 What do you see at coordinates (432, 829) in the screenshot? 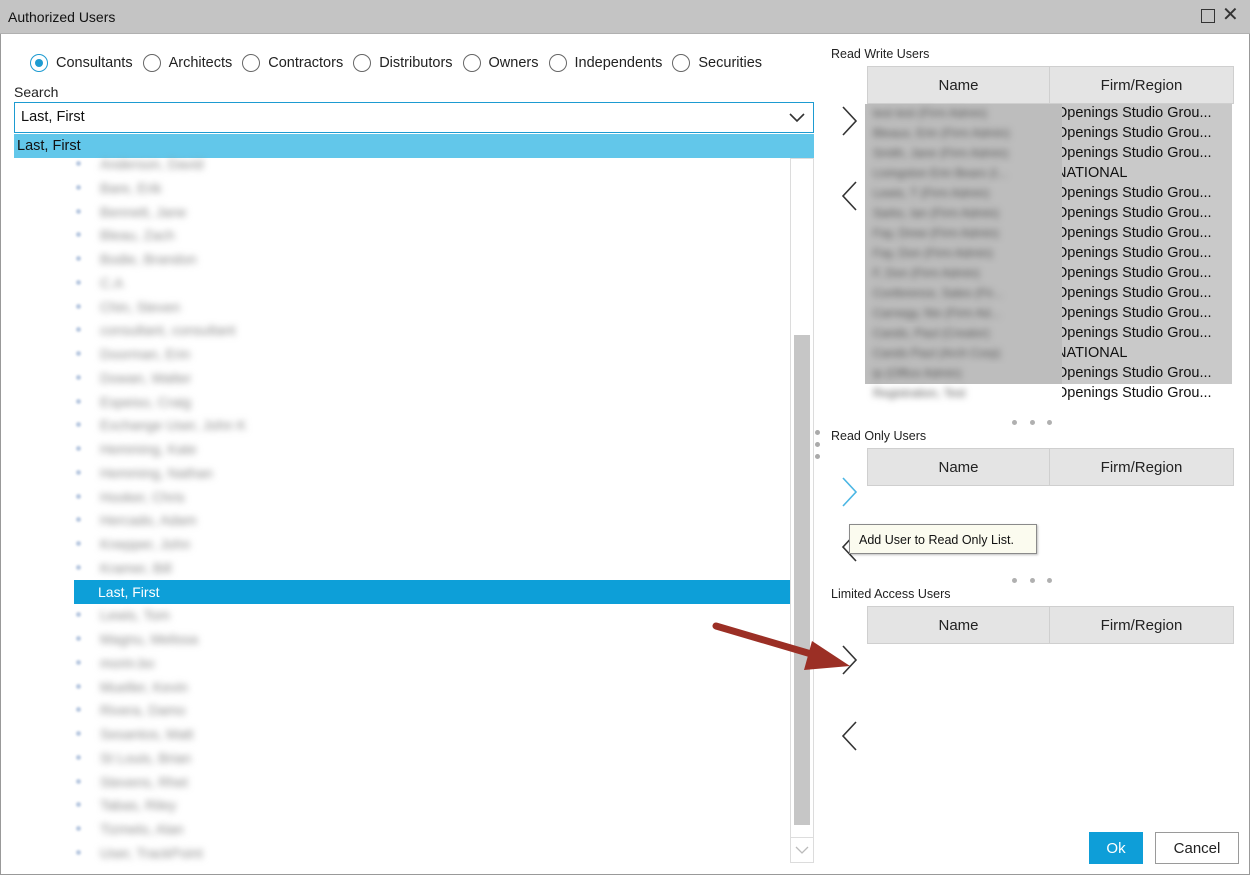
I see `list-item: Tizmelo, Alan` at bounding box center [432, 829].